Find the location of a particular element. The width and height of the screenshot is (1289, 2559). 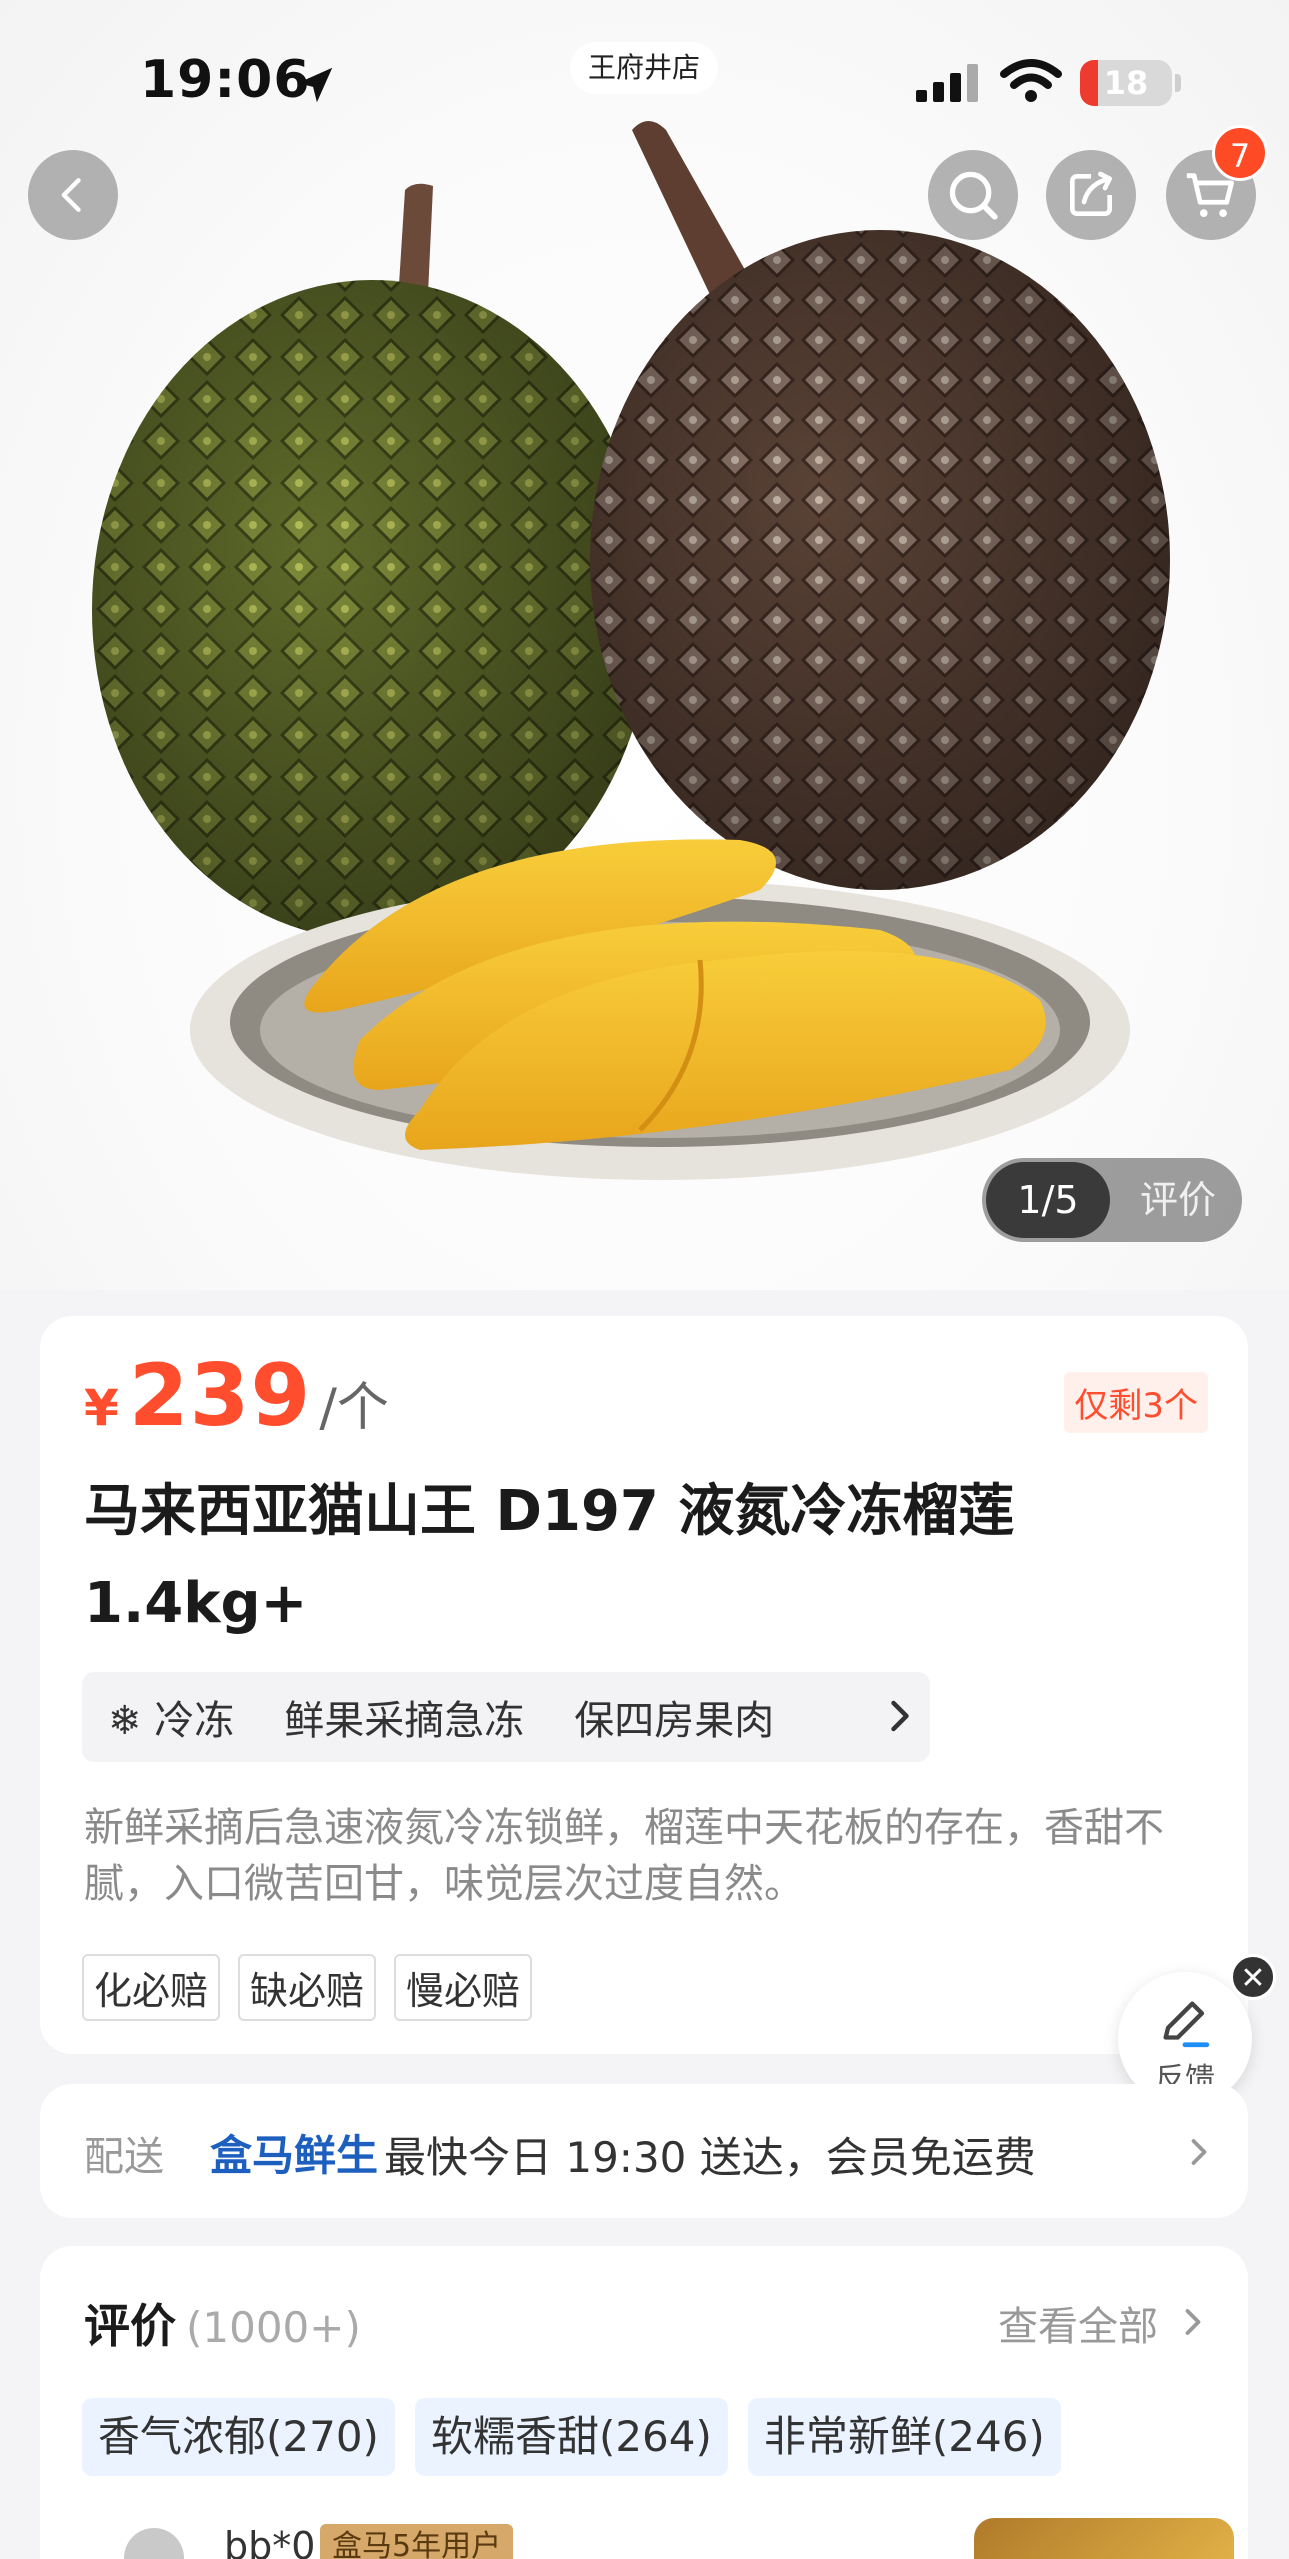

price-amount: 239 is located at coordinates (220, 1396).